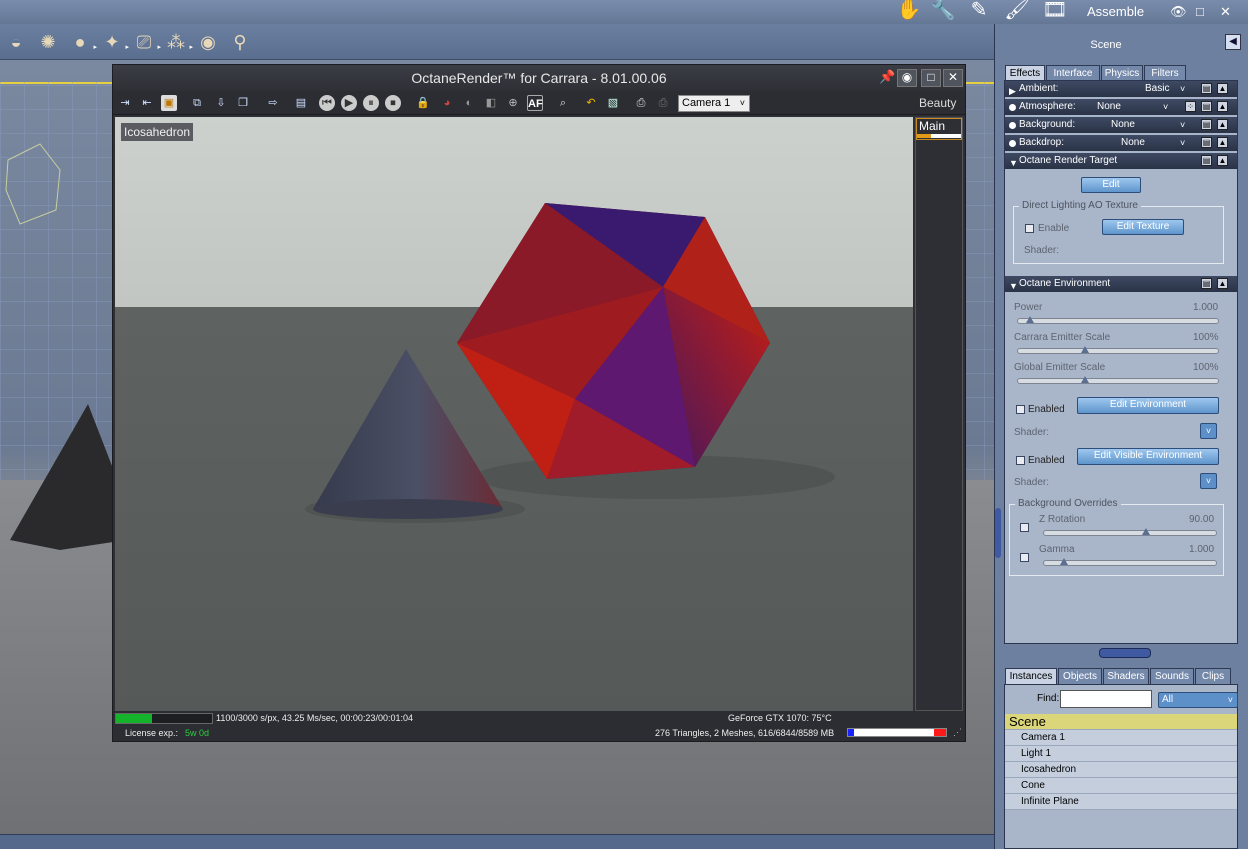  What do you see at coordinates (208, 42) in the screenshot?
I see `target-icon: ◉` at bounding box center [208, 42].